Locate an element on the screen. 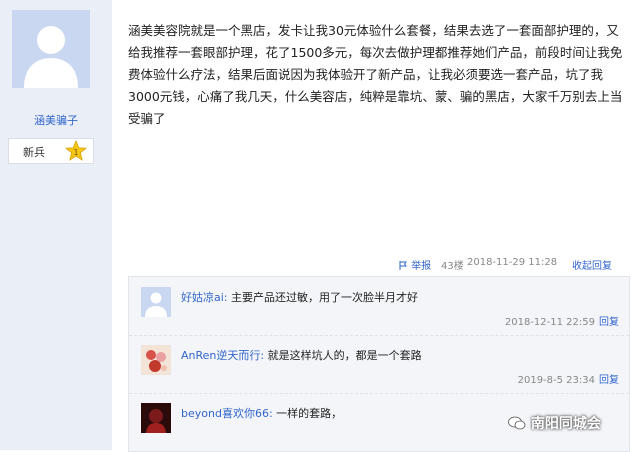 The image size is (640, 452). comment-meta: 2019-8-5 23:34 回复 is located at coordinates (568, 378).